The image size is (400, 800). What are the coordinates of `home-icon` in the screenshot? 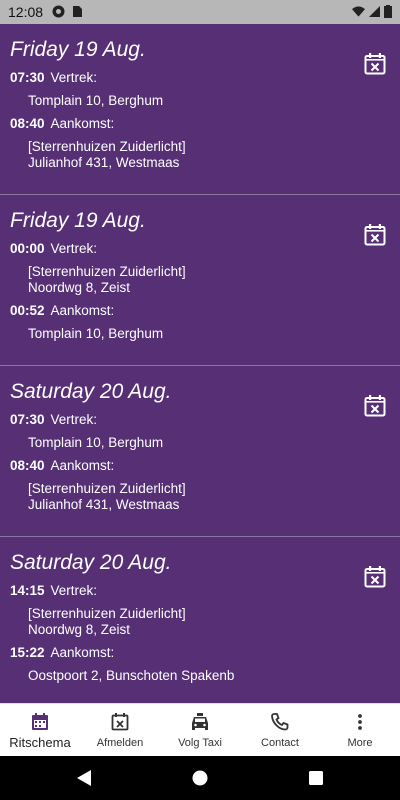 It's located at (200, 778).